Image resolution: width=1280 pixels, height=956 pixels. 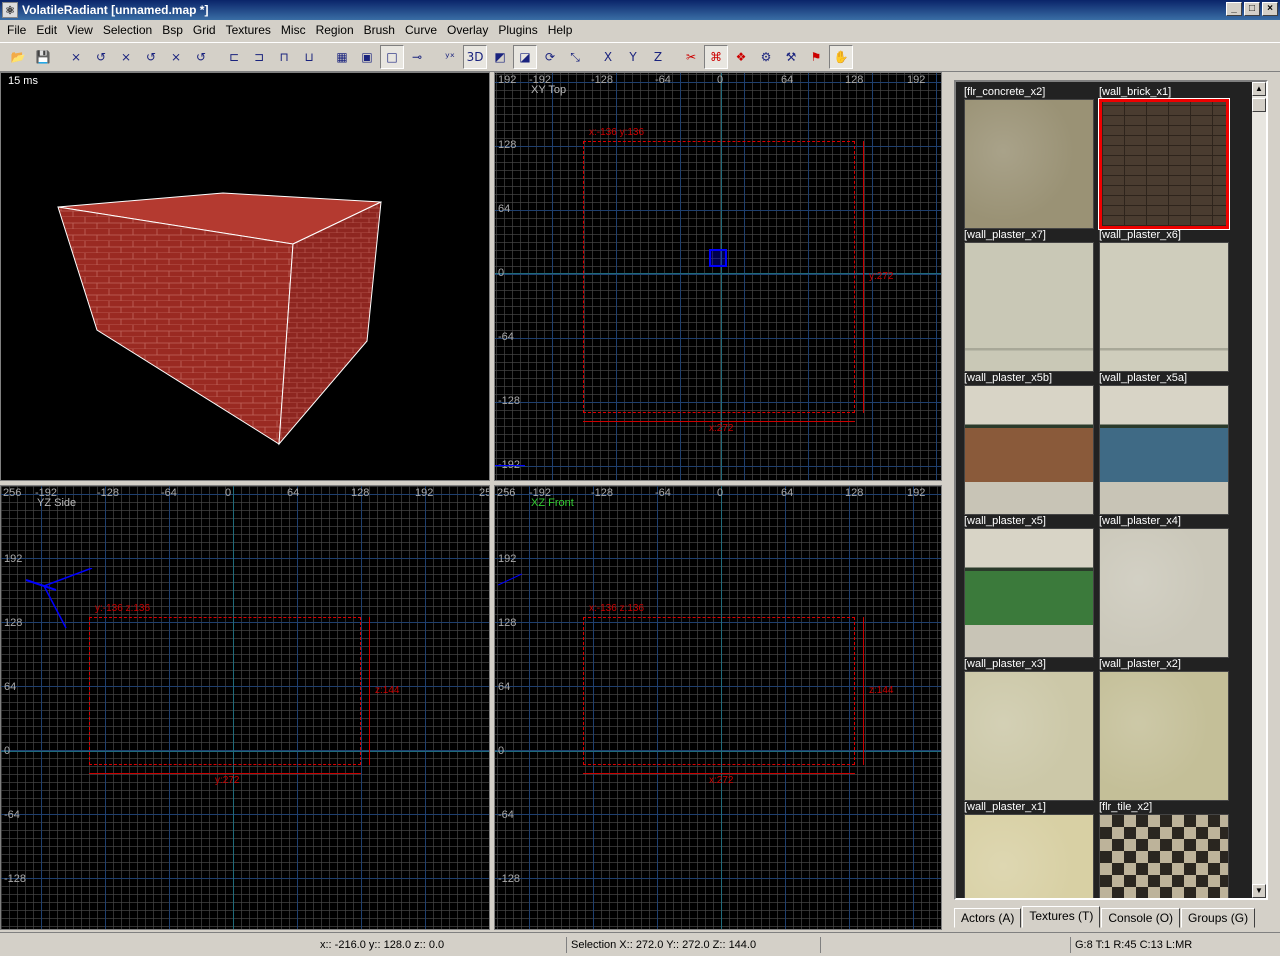 What do you see at coordinates (172, 30) in the screenshot?
I see `menu-bsp: Bsp` at bounding box center [172, 30].